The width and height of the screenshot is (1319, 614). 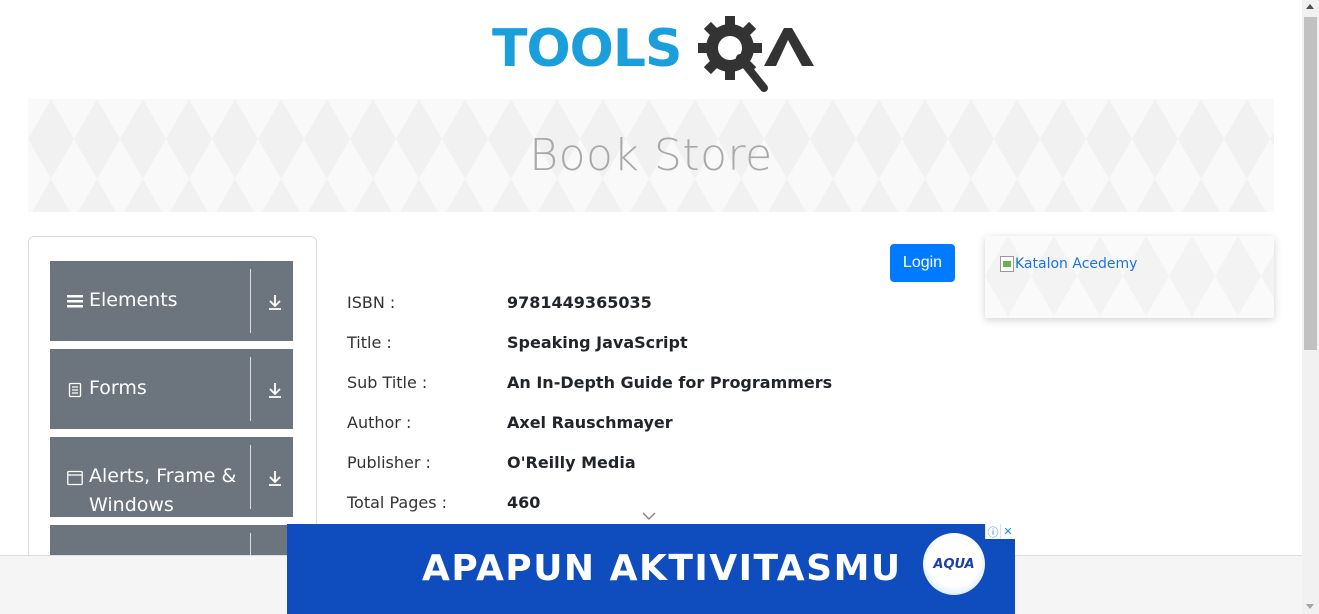 I want to click on detail-row-author: Author : Axel Rauschmayer, so click(x=510, y=422).